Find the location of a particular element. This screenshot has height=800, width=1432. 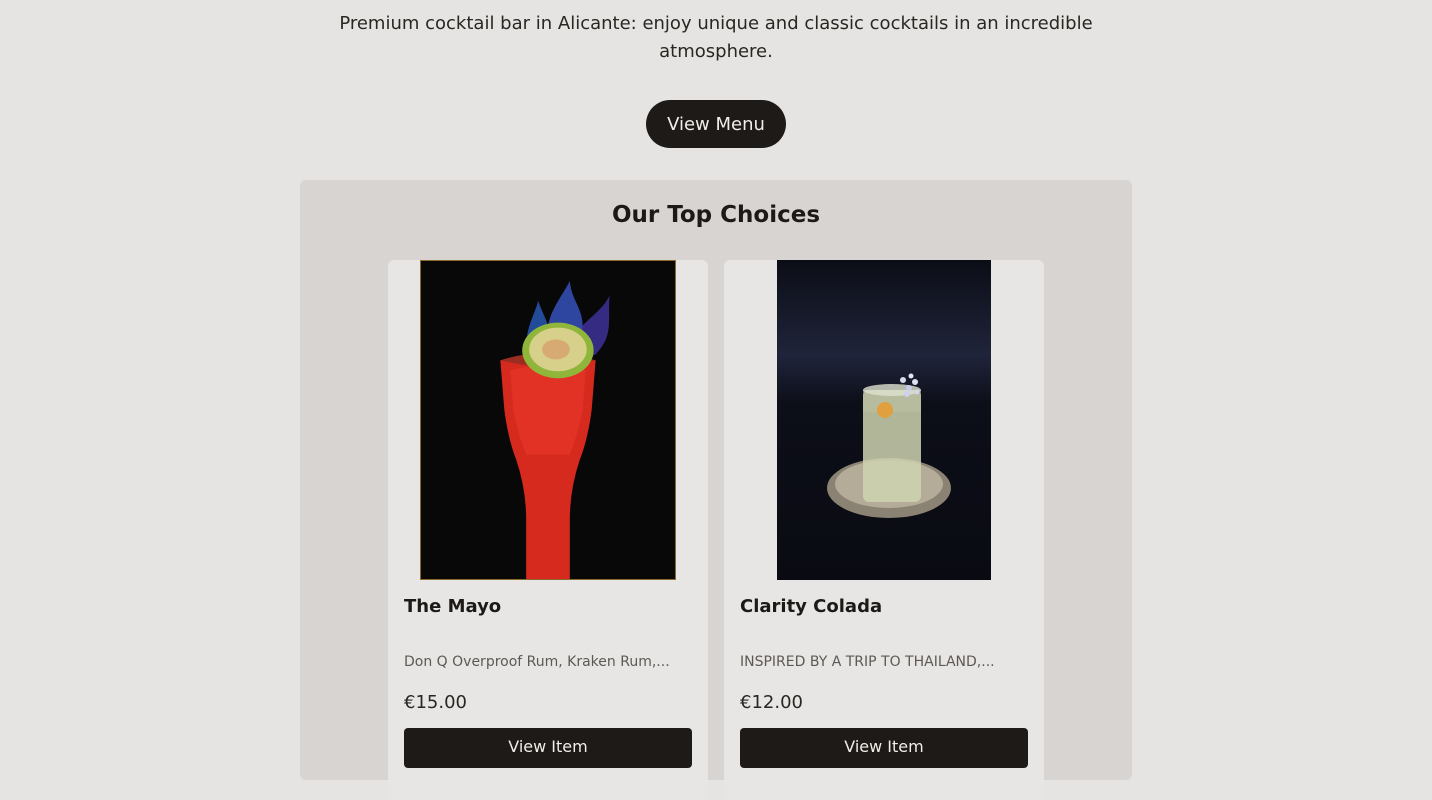

product-image-clarity-colada is located at coordinates (884, 420).